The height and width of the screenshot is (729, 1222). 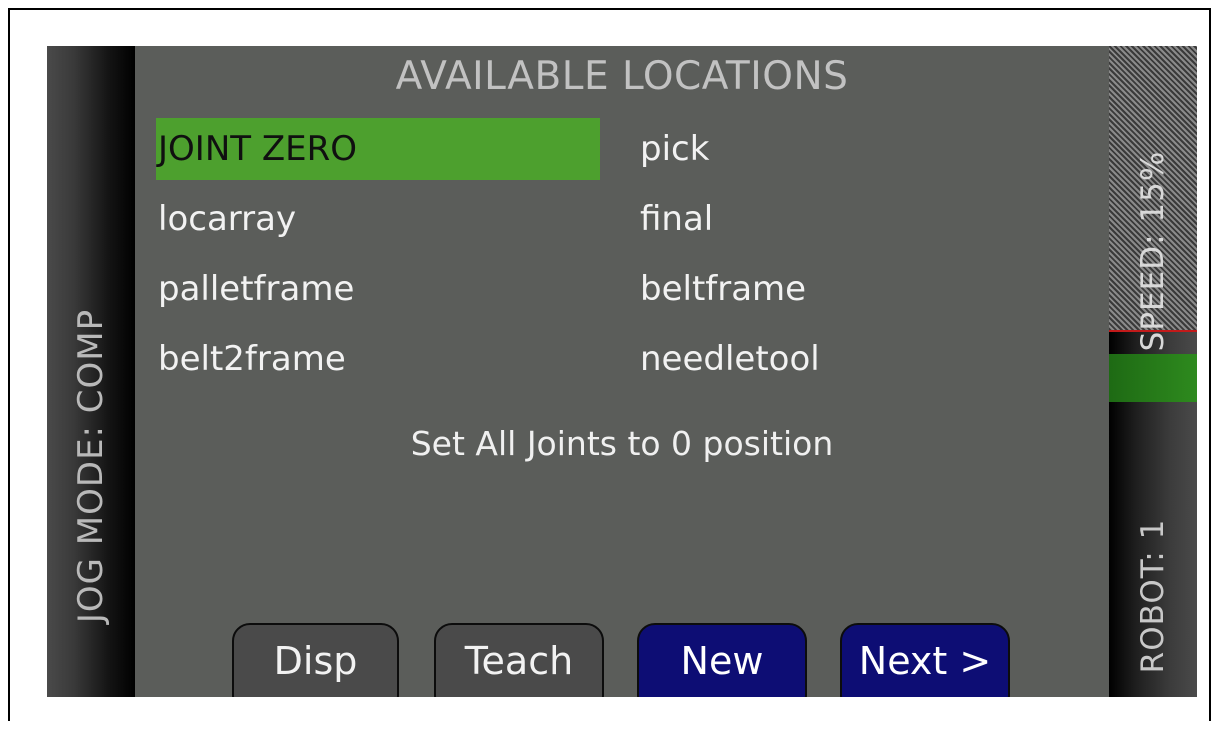 What do you see at coordinates (1153, 251) in the screenshot?
I see `speed-label: SPEED: 15%` at bounding box center [1153, 251].